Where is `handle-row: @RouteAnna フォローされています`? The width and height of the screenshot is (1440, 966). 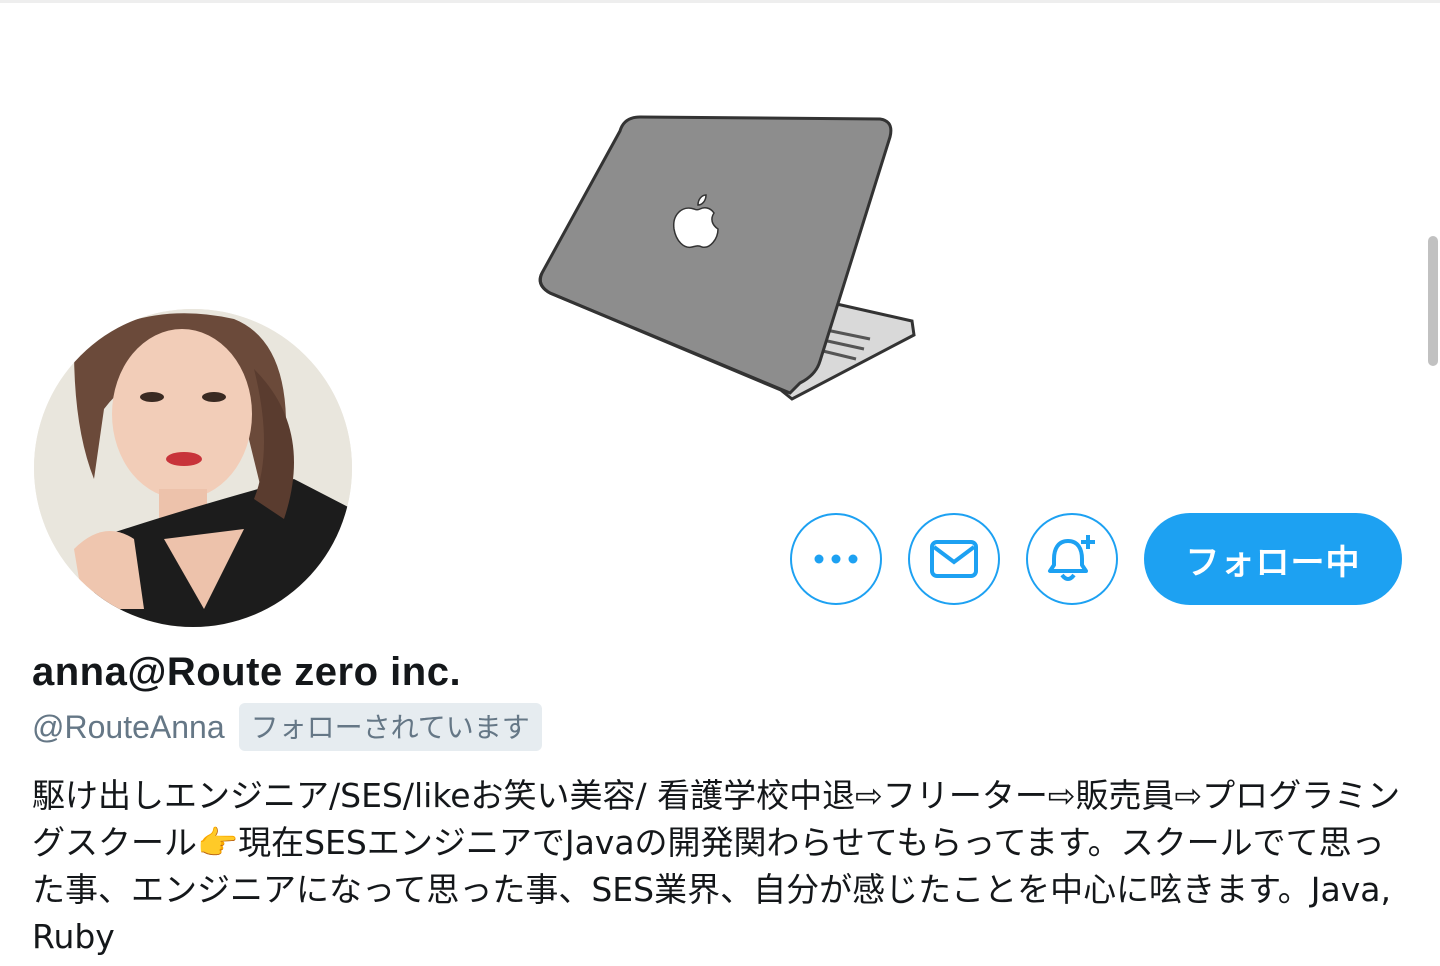 handle-row: @RouteAnna フォローされています is located at coordinates (287, 727).